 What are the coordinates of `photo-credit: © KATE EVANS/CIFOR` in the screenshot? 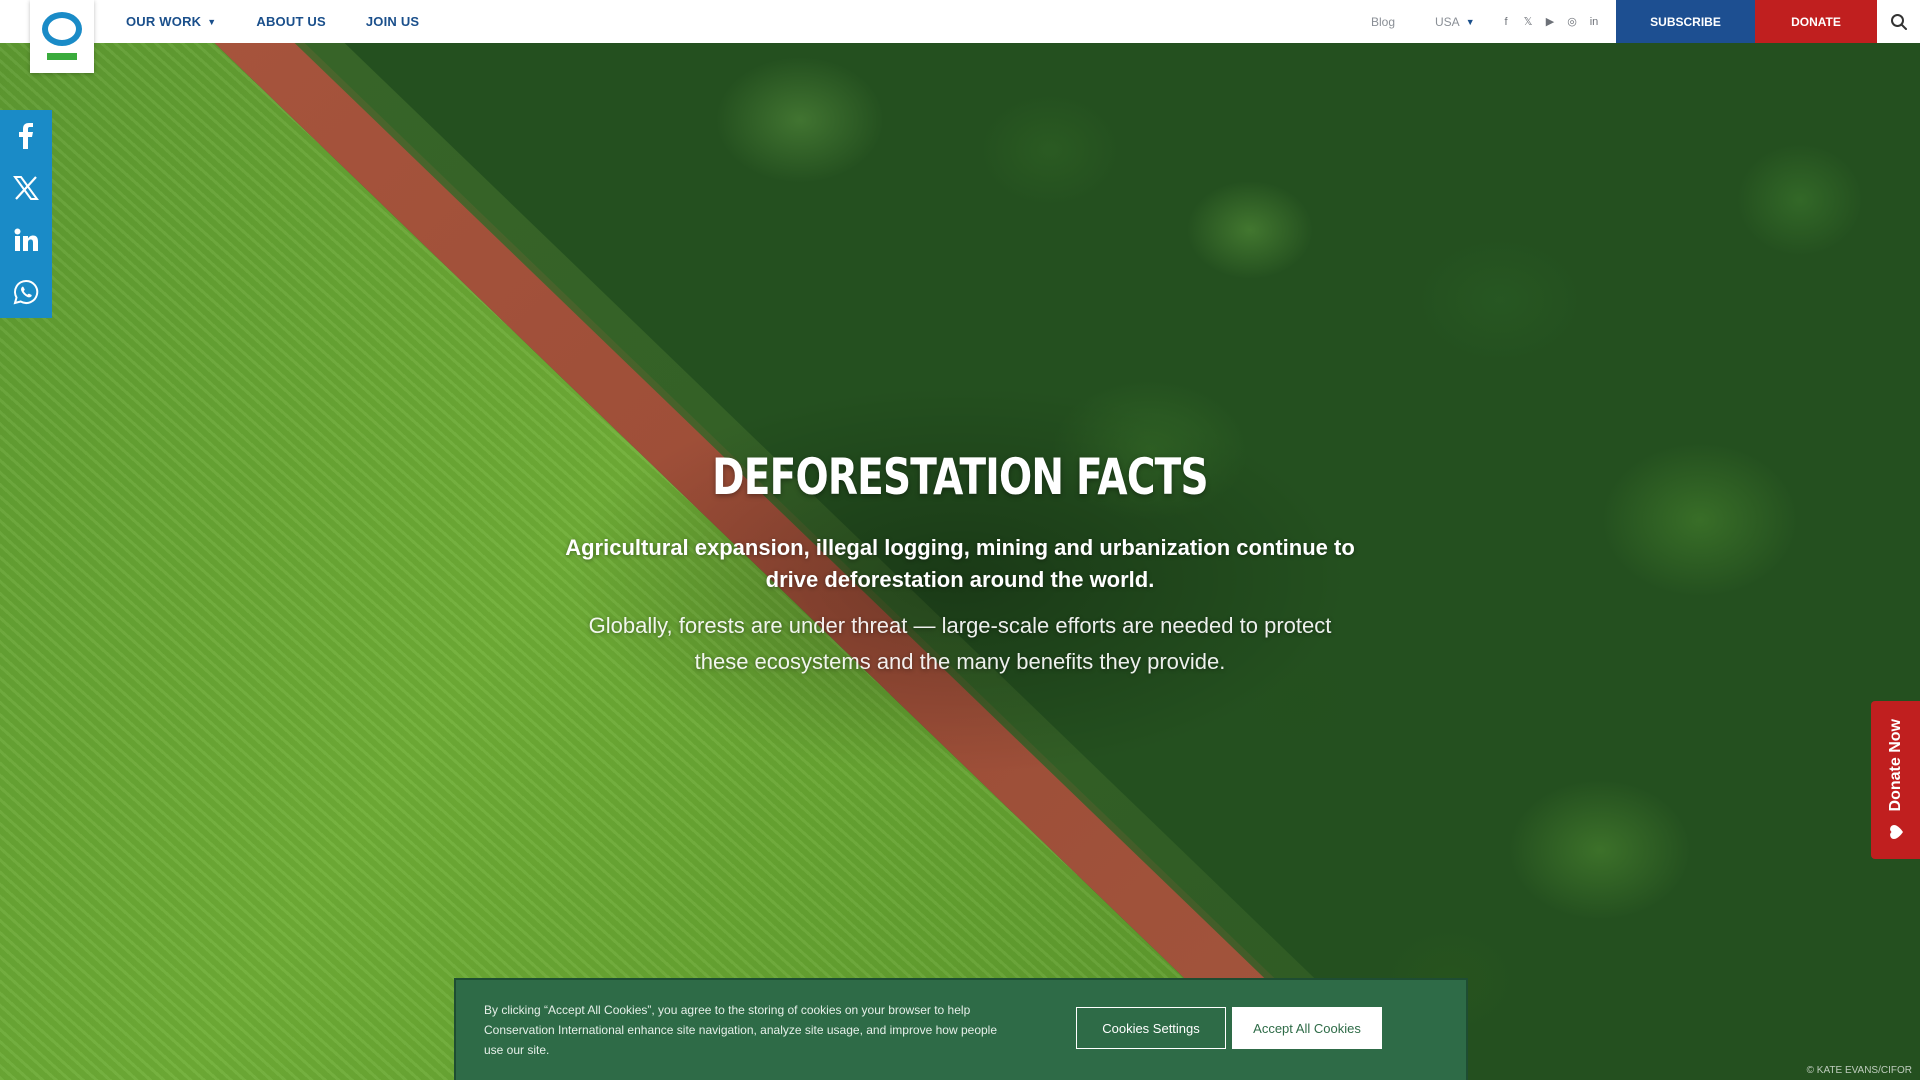 It's located at (1859, 1070).